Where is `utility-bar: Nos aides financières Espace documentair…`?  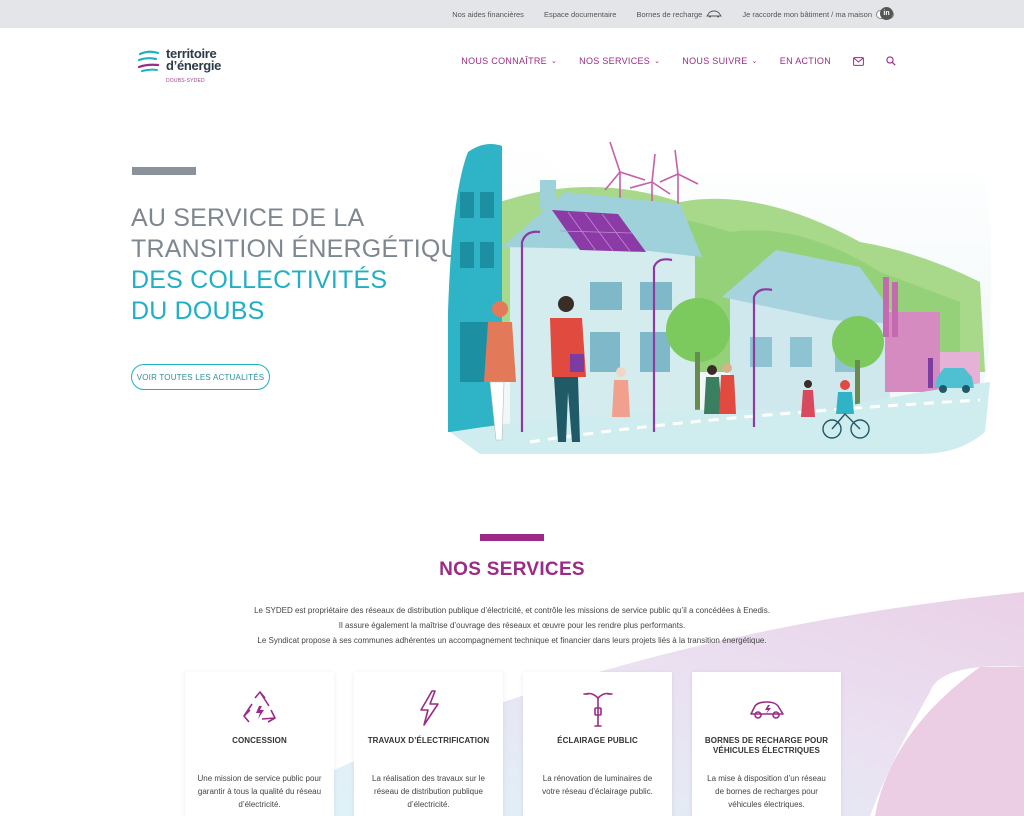 utility-bar: Nos aides financières Espace documentair… is located at coordinates (512, 14).